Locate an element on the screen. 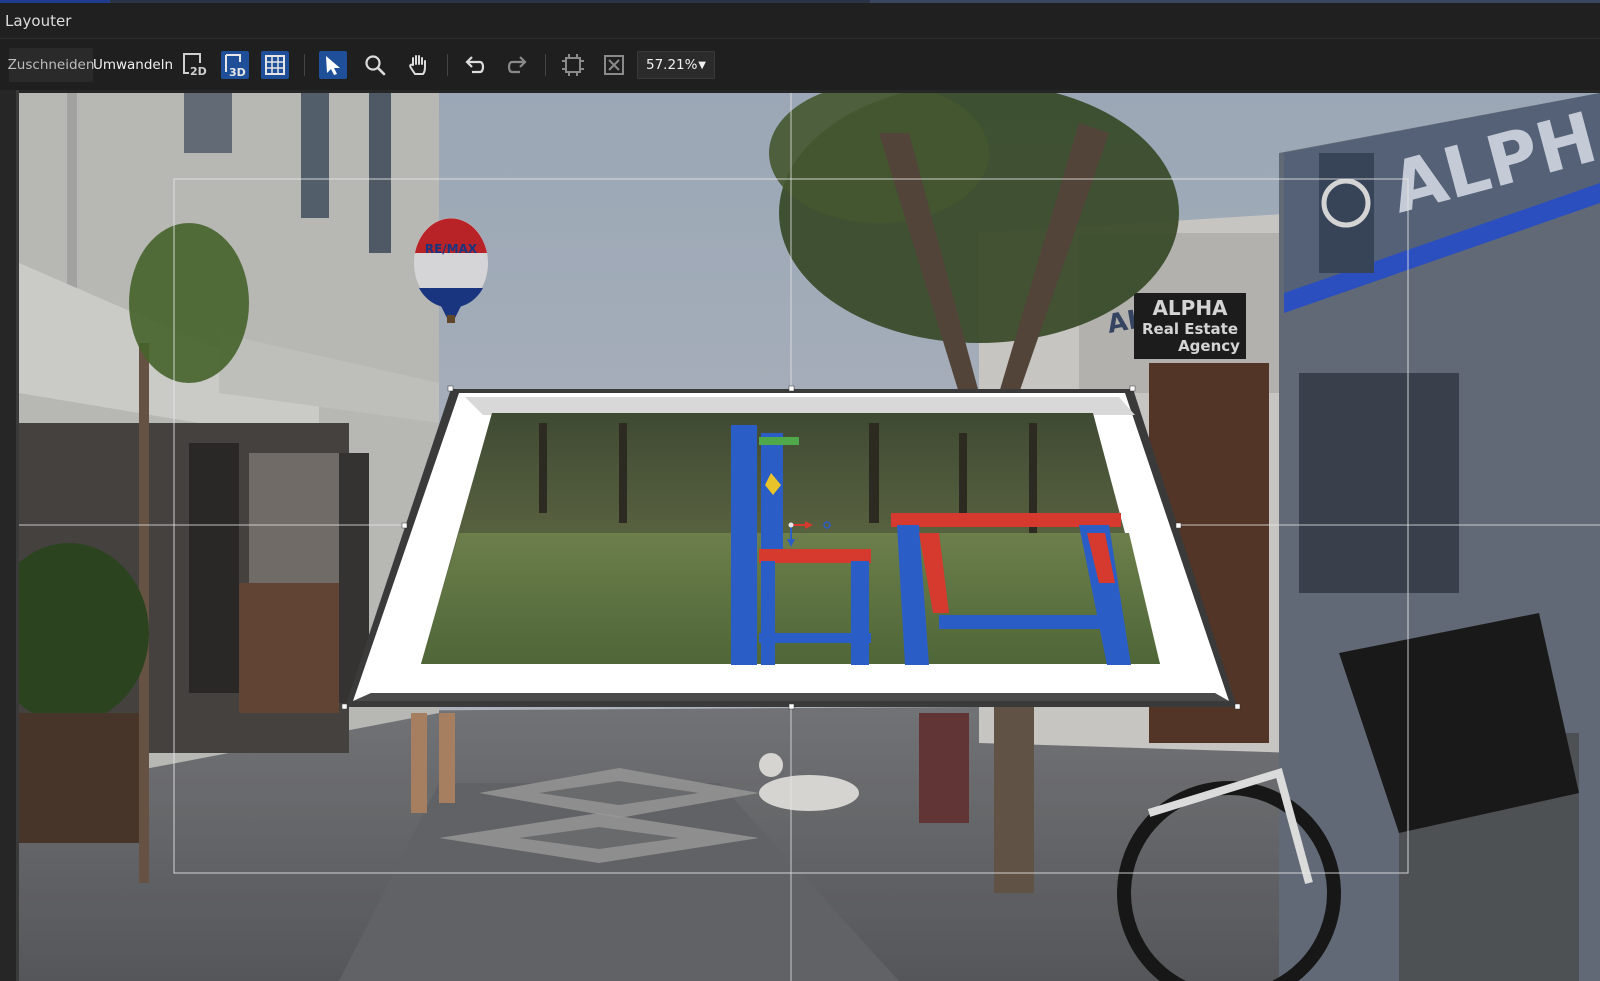  select-arrow-icon is located at coordinates (333, 65).